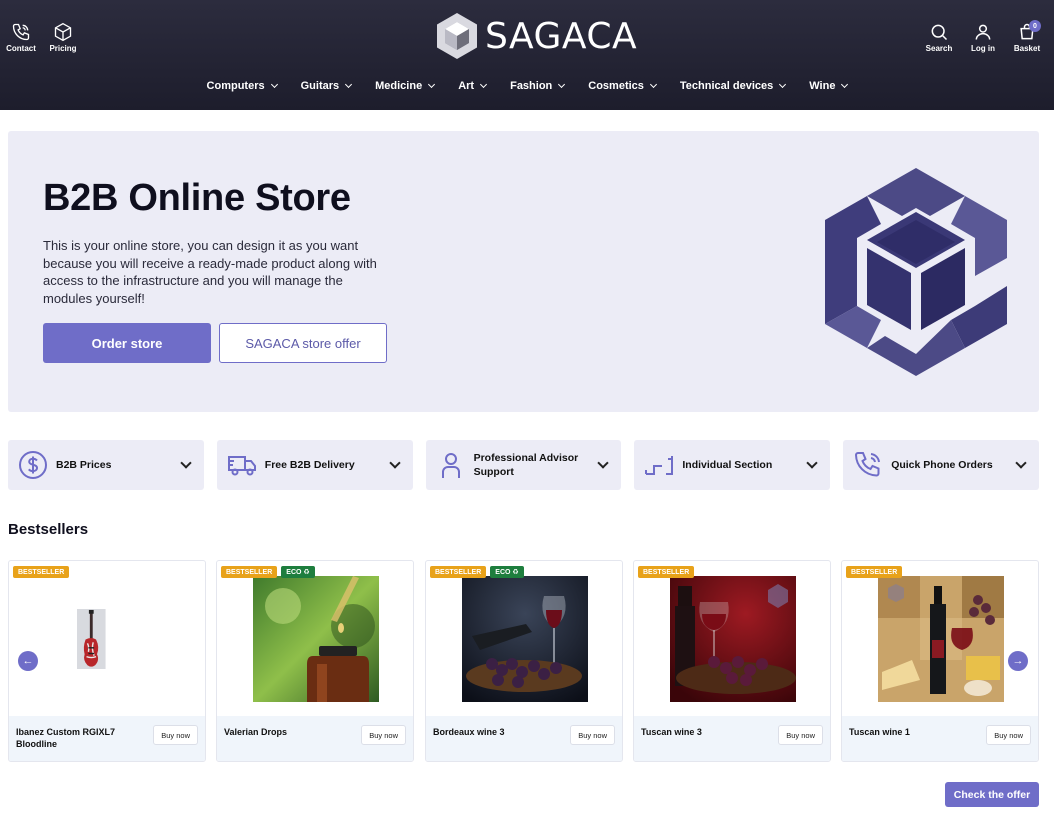 This screenshot has width=1054, height=824. Describe the element at coordinates (701, 732) in the screenshot. I see `product-name: Tuscan wine 3` at that location.